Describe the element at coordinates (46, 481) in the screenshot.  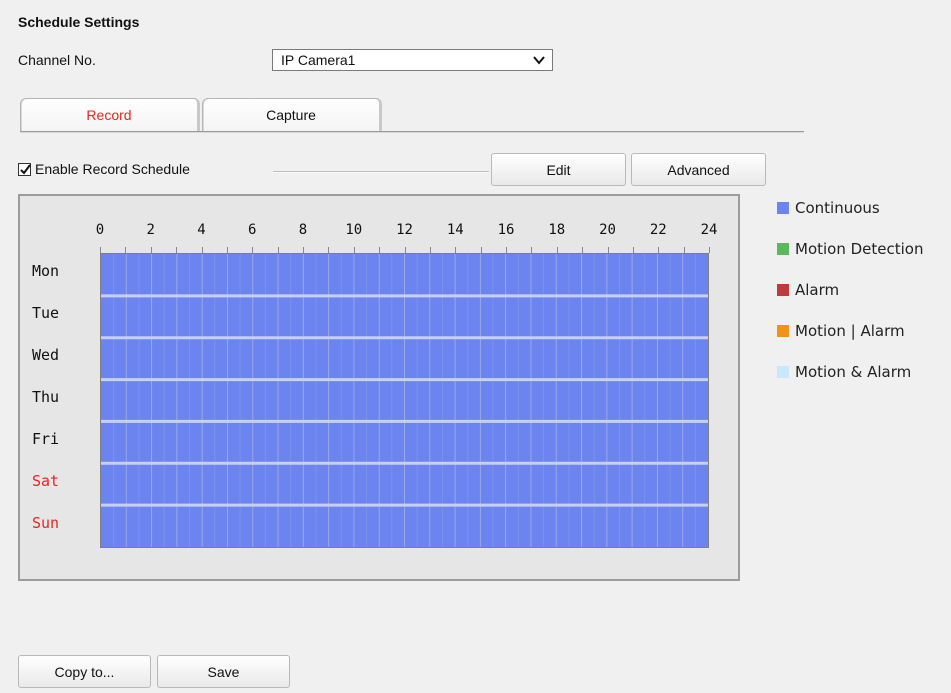
I see `day-label: Sat` at that location.